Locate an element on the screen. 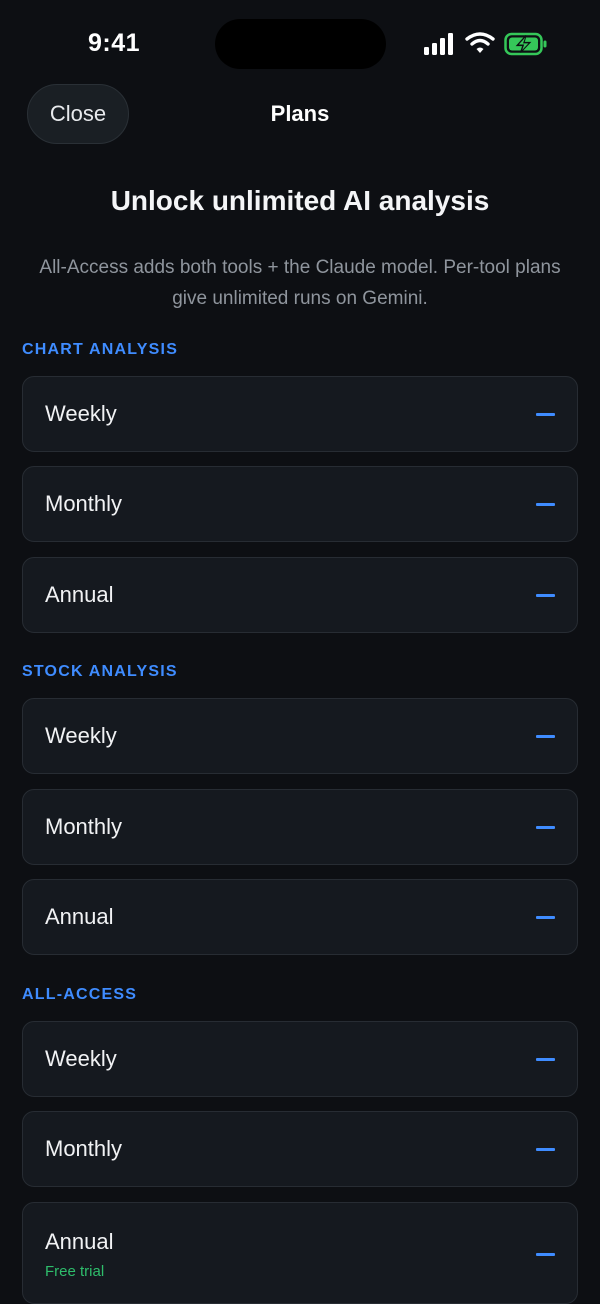  plan-option-all-access-weekly: Weekly is located at coordinates (300, 1059).